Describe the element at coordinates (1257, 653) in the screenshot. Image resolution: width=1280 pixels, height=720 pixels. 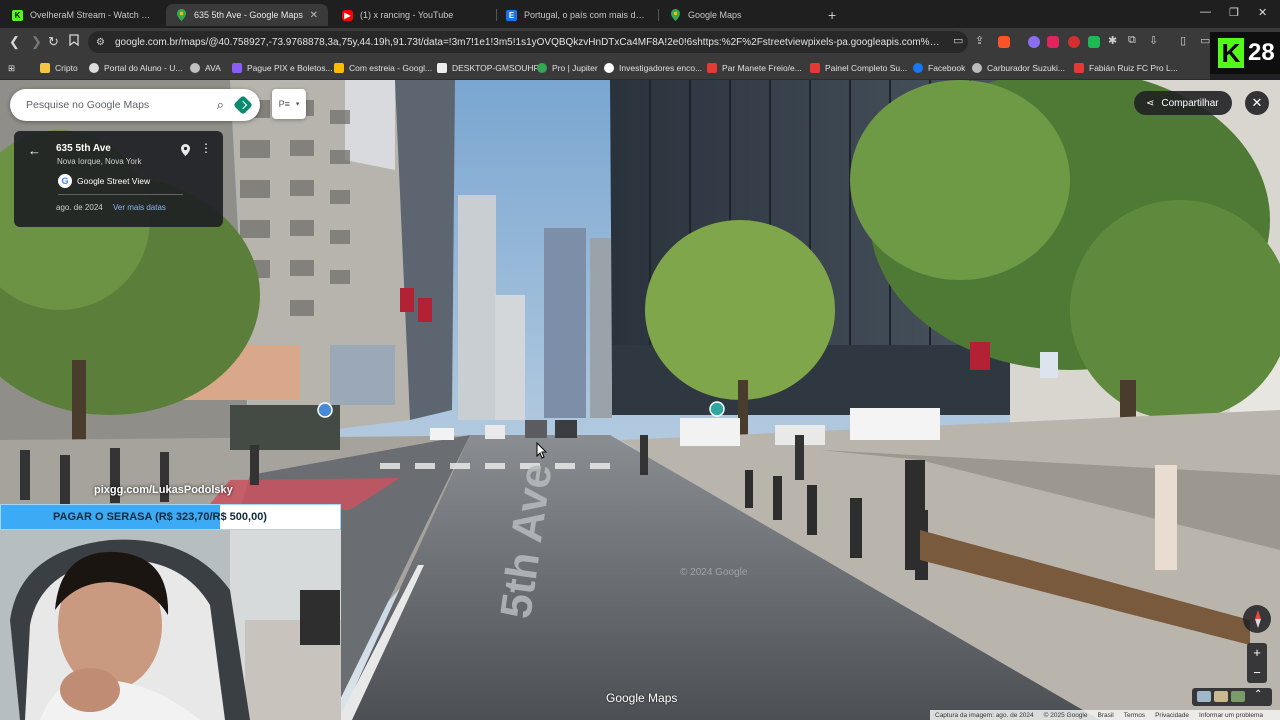
I see `zoom-in-button: +` at that location.